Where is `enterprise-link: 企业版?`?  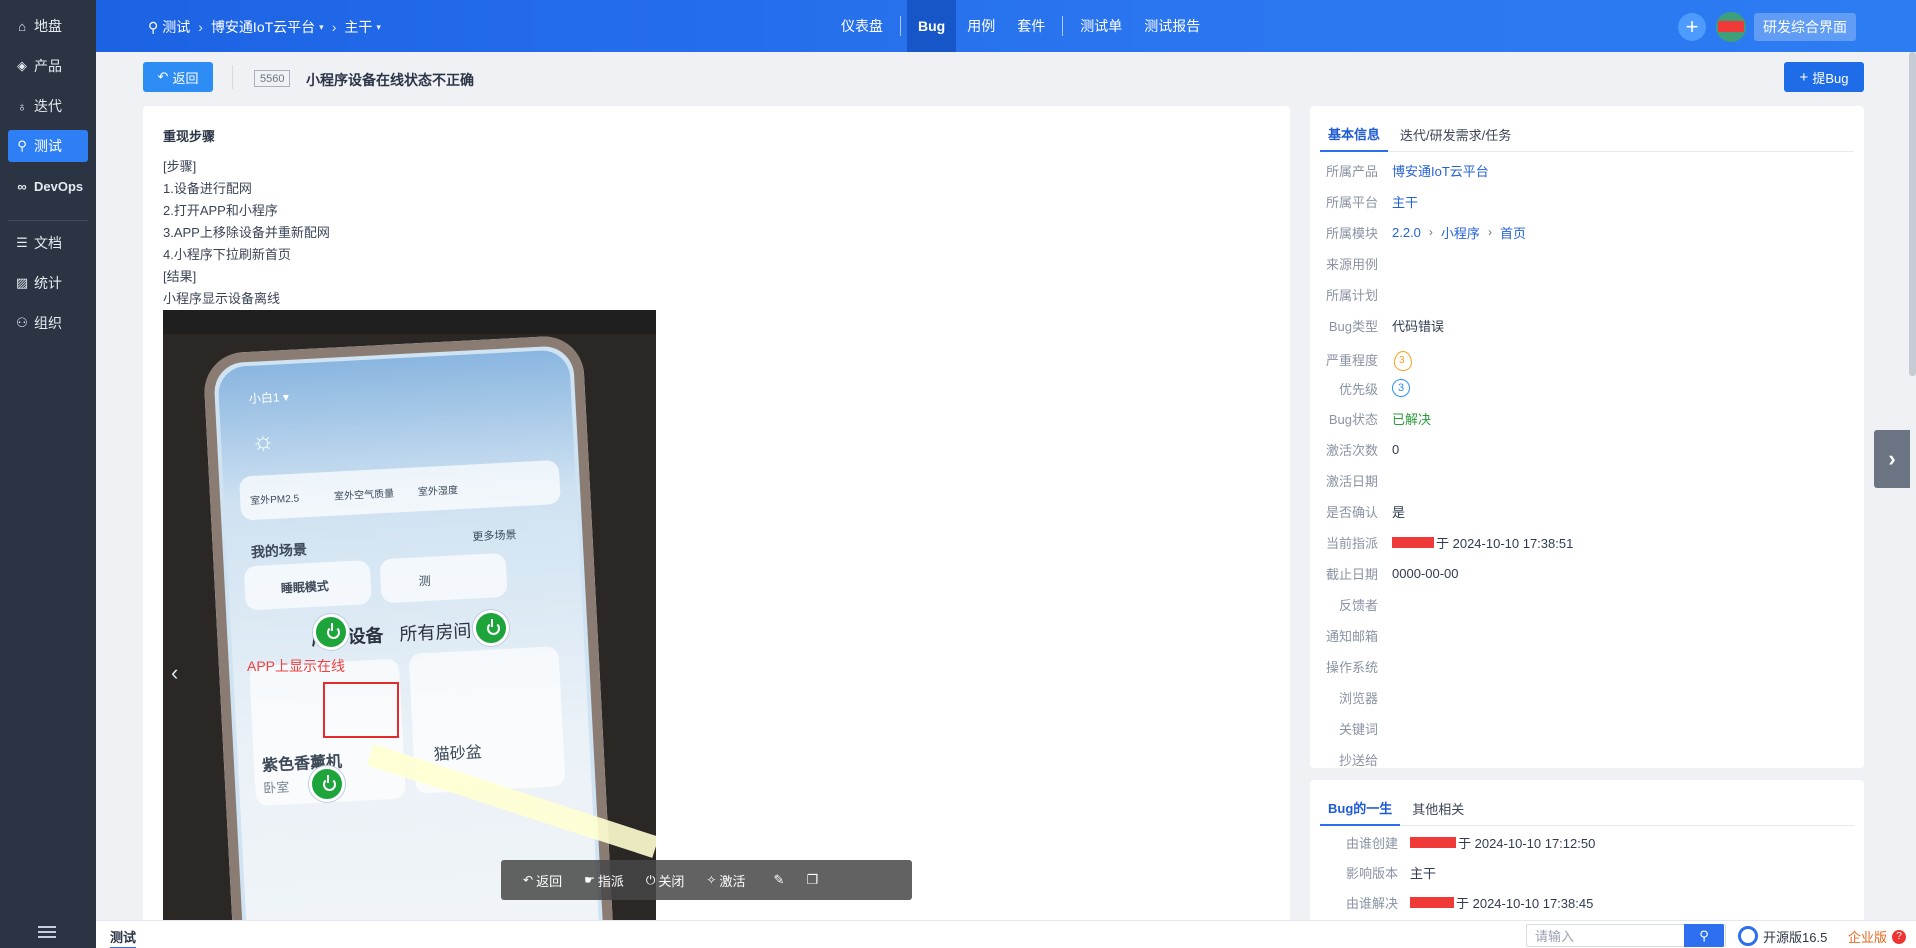 enterprise-link: 企业版? is located at coordinates (1877, 936).